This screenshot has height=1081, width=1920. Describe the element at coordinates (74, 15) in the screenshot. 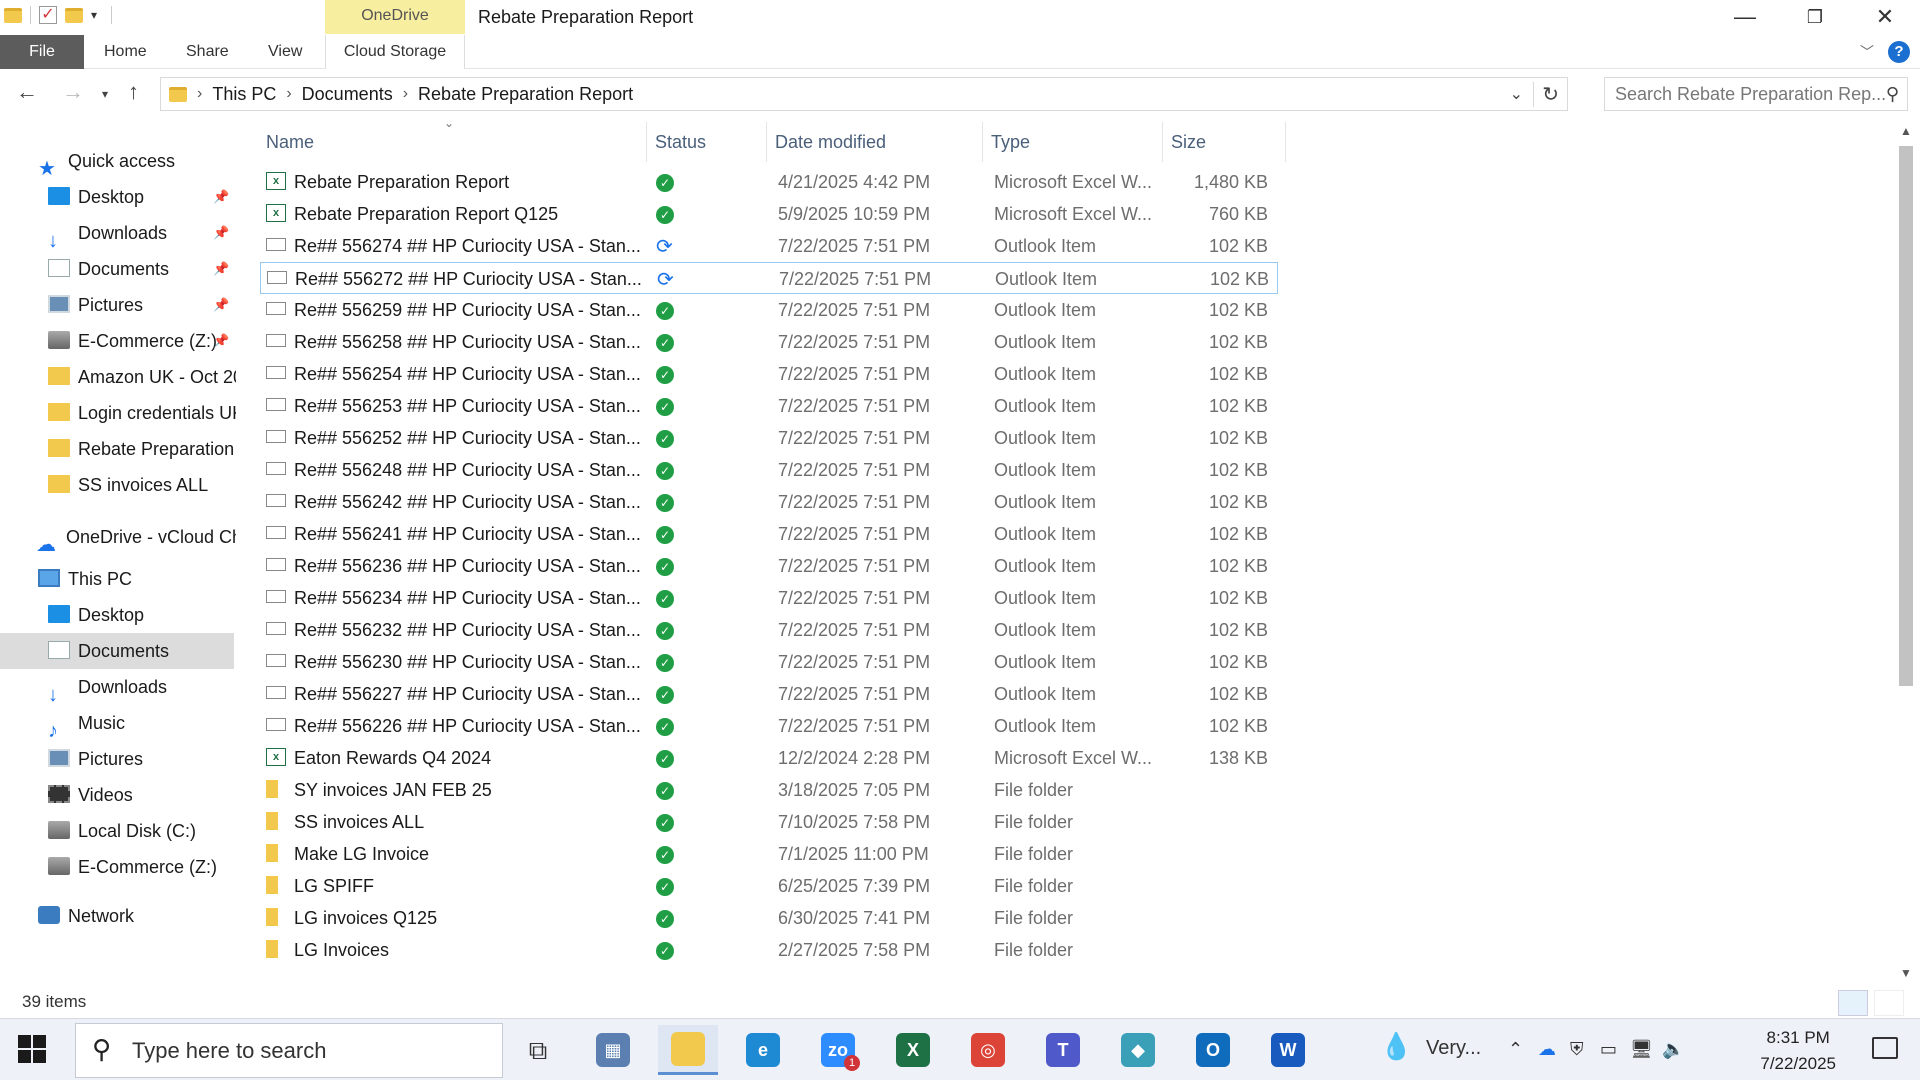

I see `new-folder-icon` at that location.